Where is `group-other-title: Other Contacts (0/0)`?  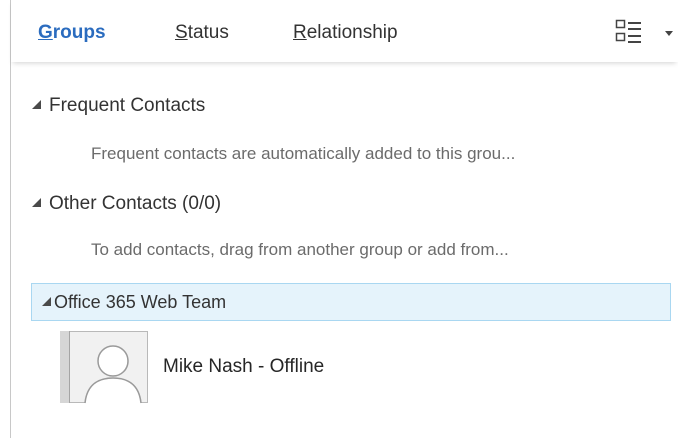 group-other-title: Other Contacts (0/0) is located at coordinates (135, 203).